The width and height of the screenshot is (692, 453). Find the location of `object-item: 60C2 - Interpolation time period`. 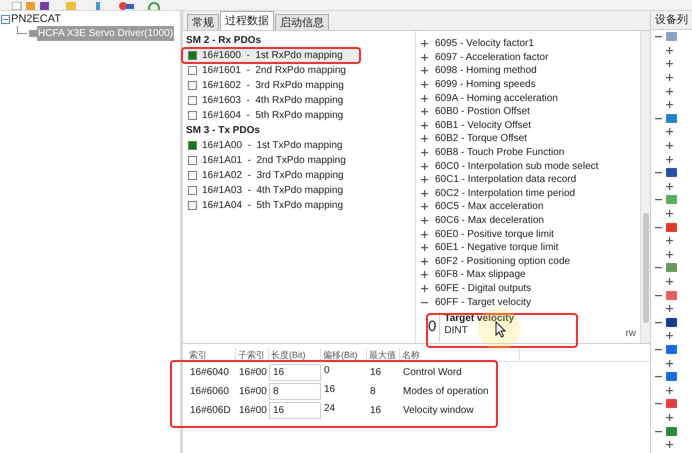

object-item: 60C2 - Interpolation time period is located at coordinates (505, 193).